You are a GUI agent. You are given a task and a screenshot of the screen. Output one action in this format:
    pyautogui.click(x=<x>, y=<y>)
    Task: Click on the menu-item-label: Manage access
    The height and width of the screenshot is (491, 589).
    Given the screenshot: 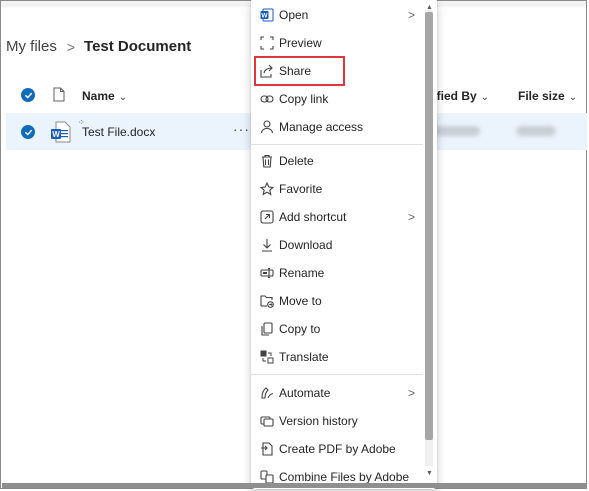 What is the action you would take?
    pyautogui.click(x=321, y=127)
    